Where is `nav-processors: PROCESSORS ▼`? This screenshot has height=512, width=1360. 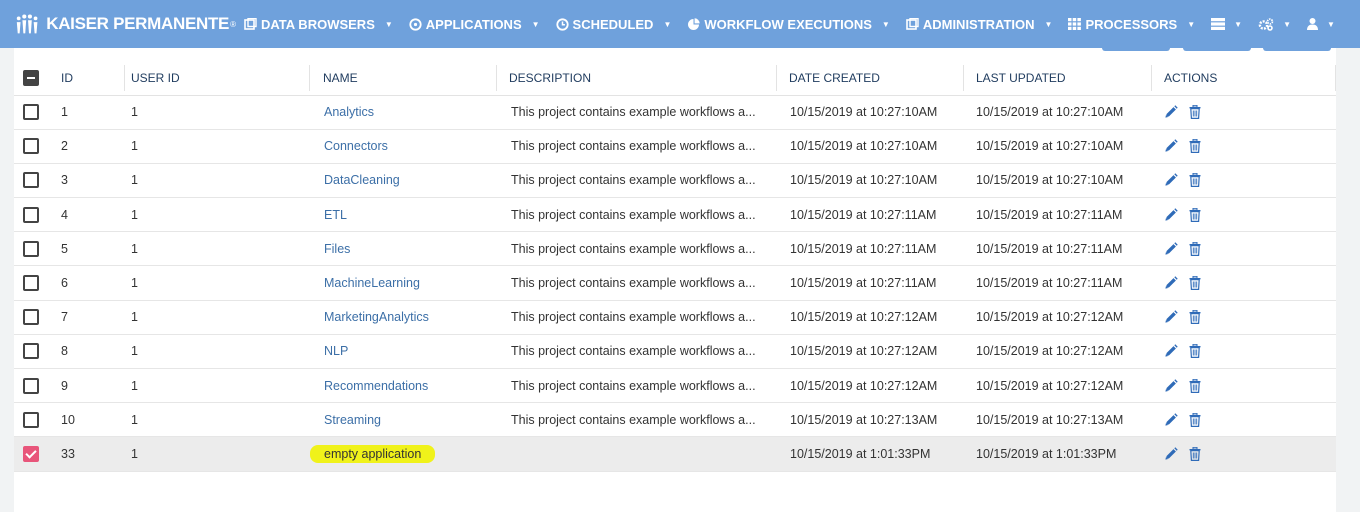
nav-processors: PROCESSORS ▼ is located at coordinates (1131, 24).